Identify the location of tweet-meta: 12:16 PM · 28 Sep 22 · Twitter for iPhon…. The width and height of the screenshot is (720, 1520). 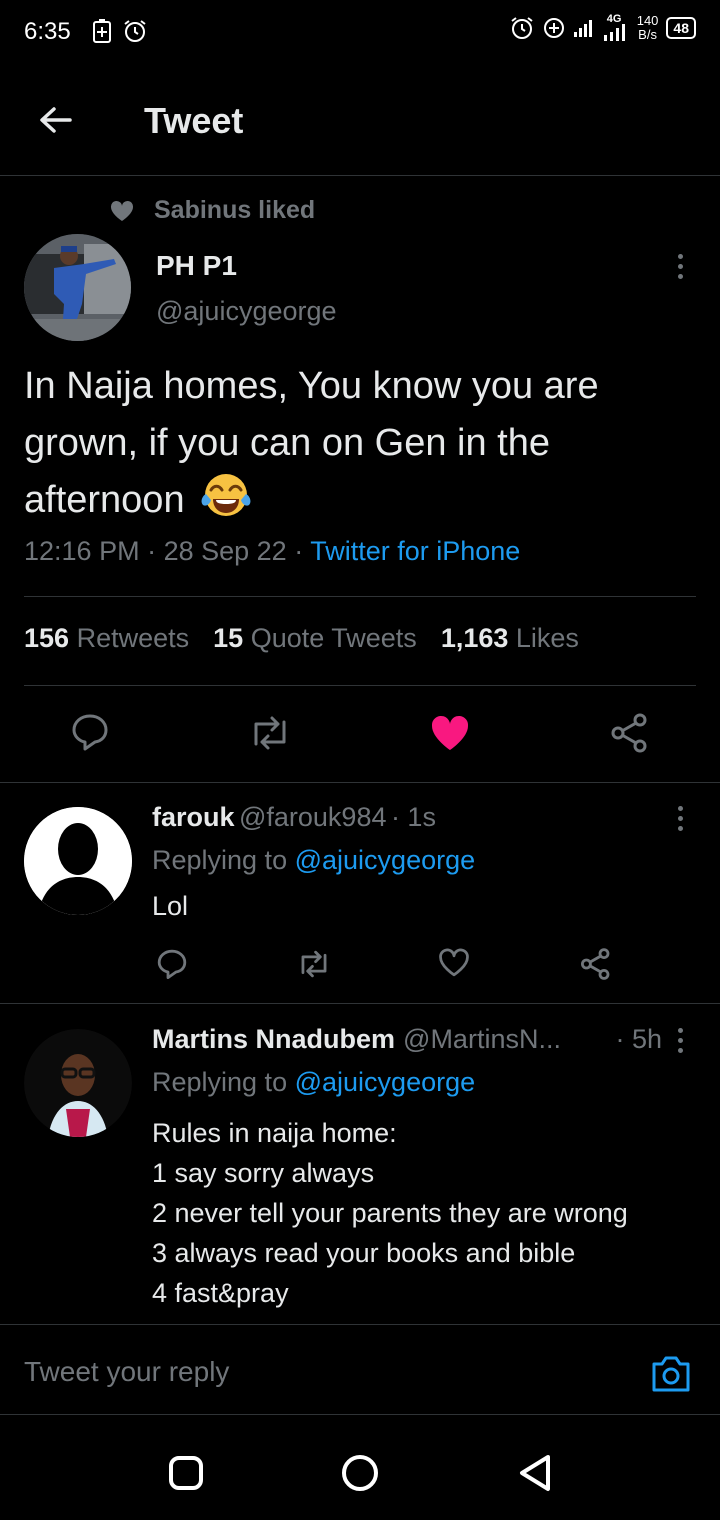
(272, 551).